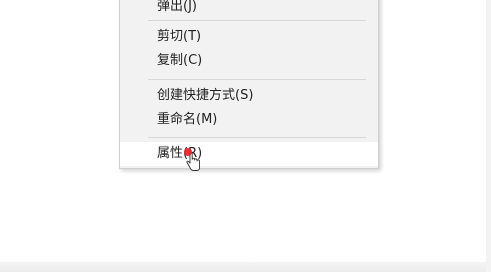  Describe the element at coordinates (249, 37) in the screenshot. I see `menu-item-cut: 剪切(T)` at that location.